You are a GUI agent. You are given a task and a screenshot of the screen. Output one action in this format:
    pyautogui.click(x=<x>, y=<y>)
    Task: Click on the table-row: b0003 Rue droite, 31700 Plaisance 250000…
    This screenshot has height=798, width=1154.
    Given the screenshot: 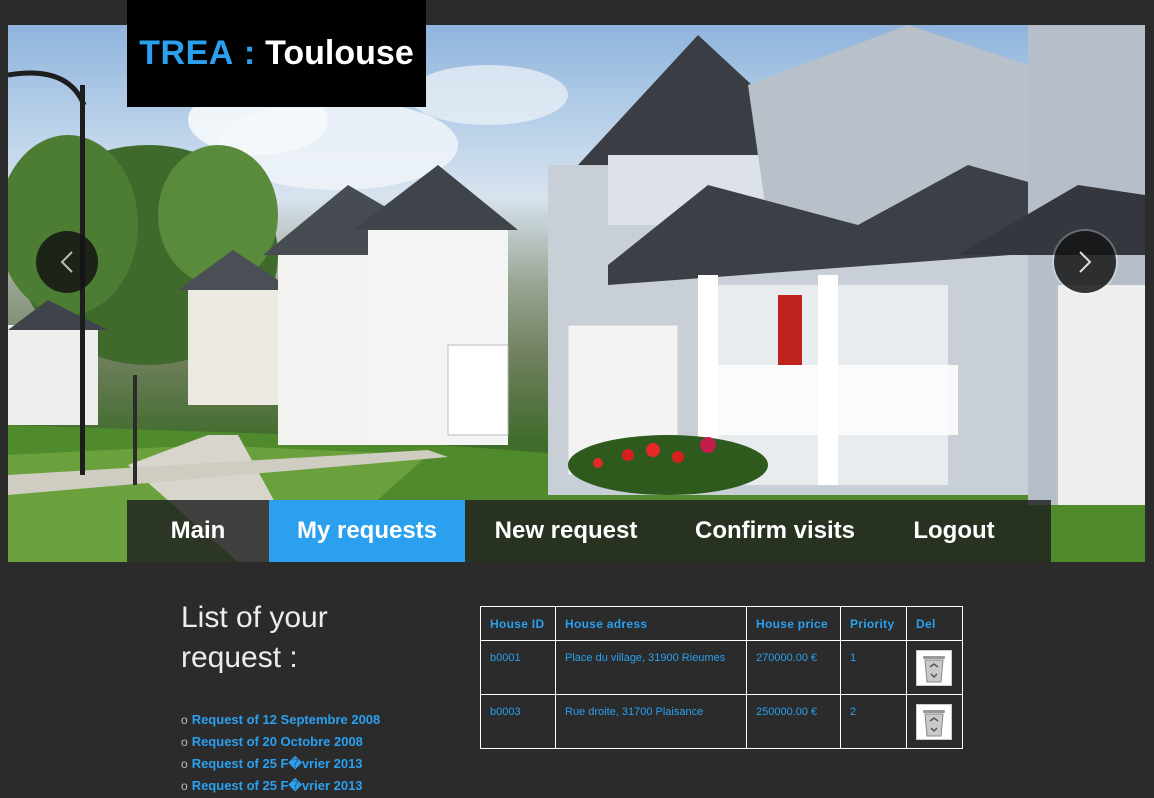 What is the action you would take?
    pyautogui.click(x=721, y=721)
    